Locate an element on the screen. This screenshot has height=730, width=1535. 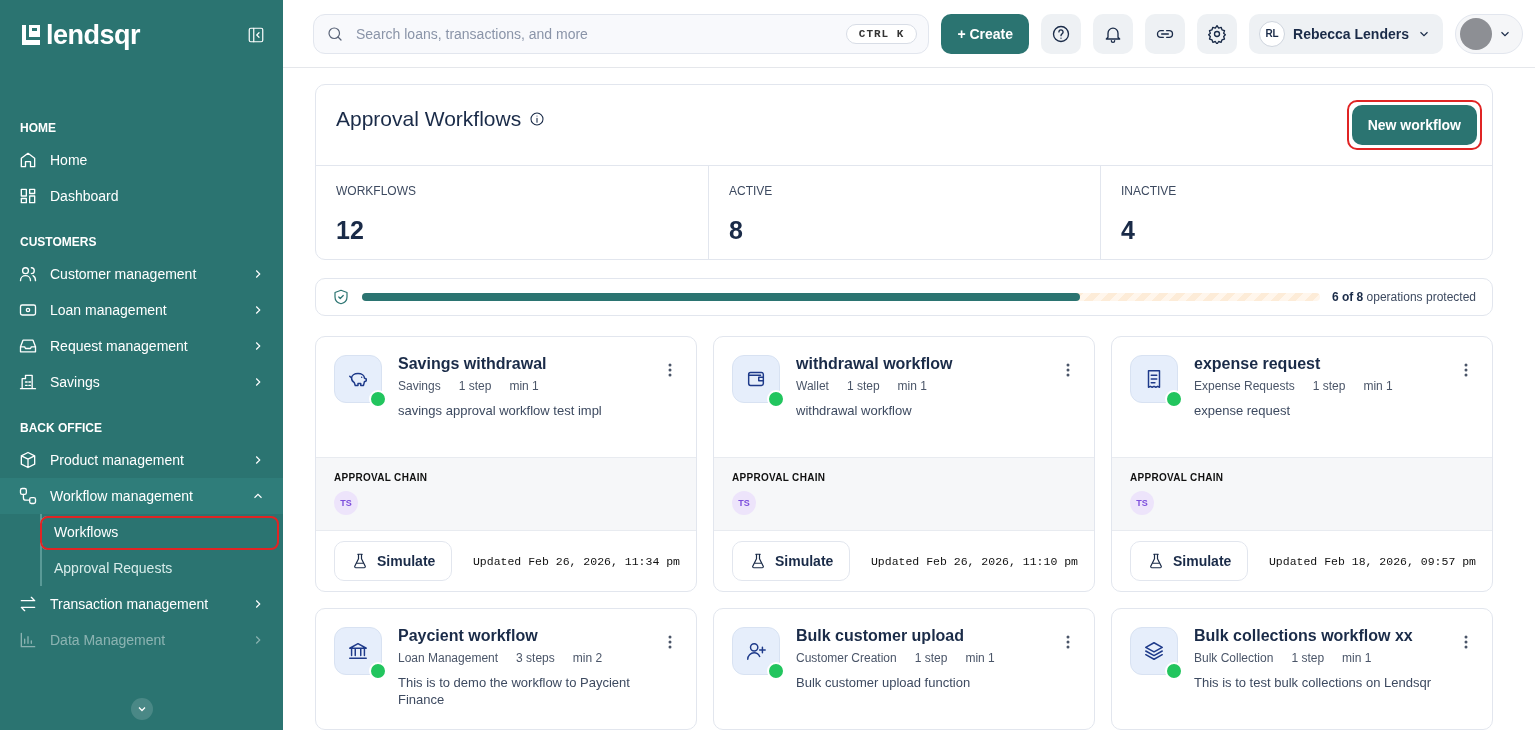
workflow-description: This is to test bulk collections on Lendsqr is located at coordinates (1313, 682).